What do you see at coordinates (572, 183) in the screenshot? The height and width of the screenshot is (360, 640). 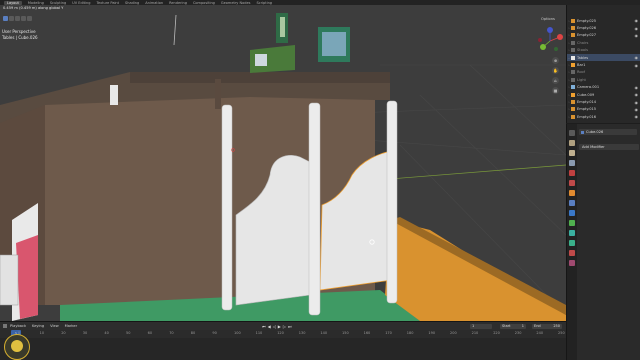 I see `world-tab-icon` at bounding box center [572, 183].